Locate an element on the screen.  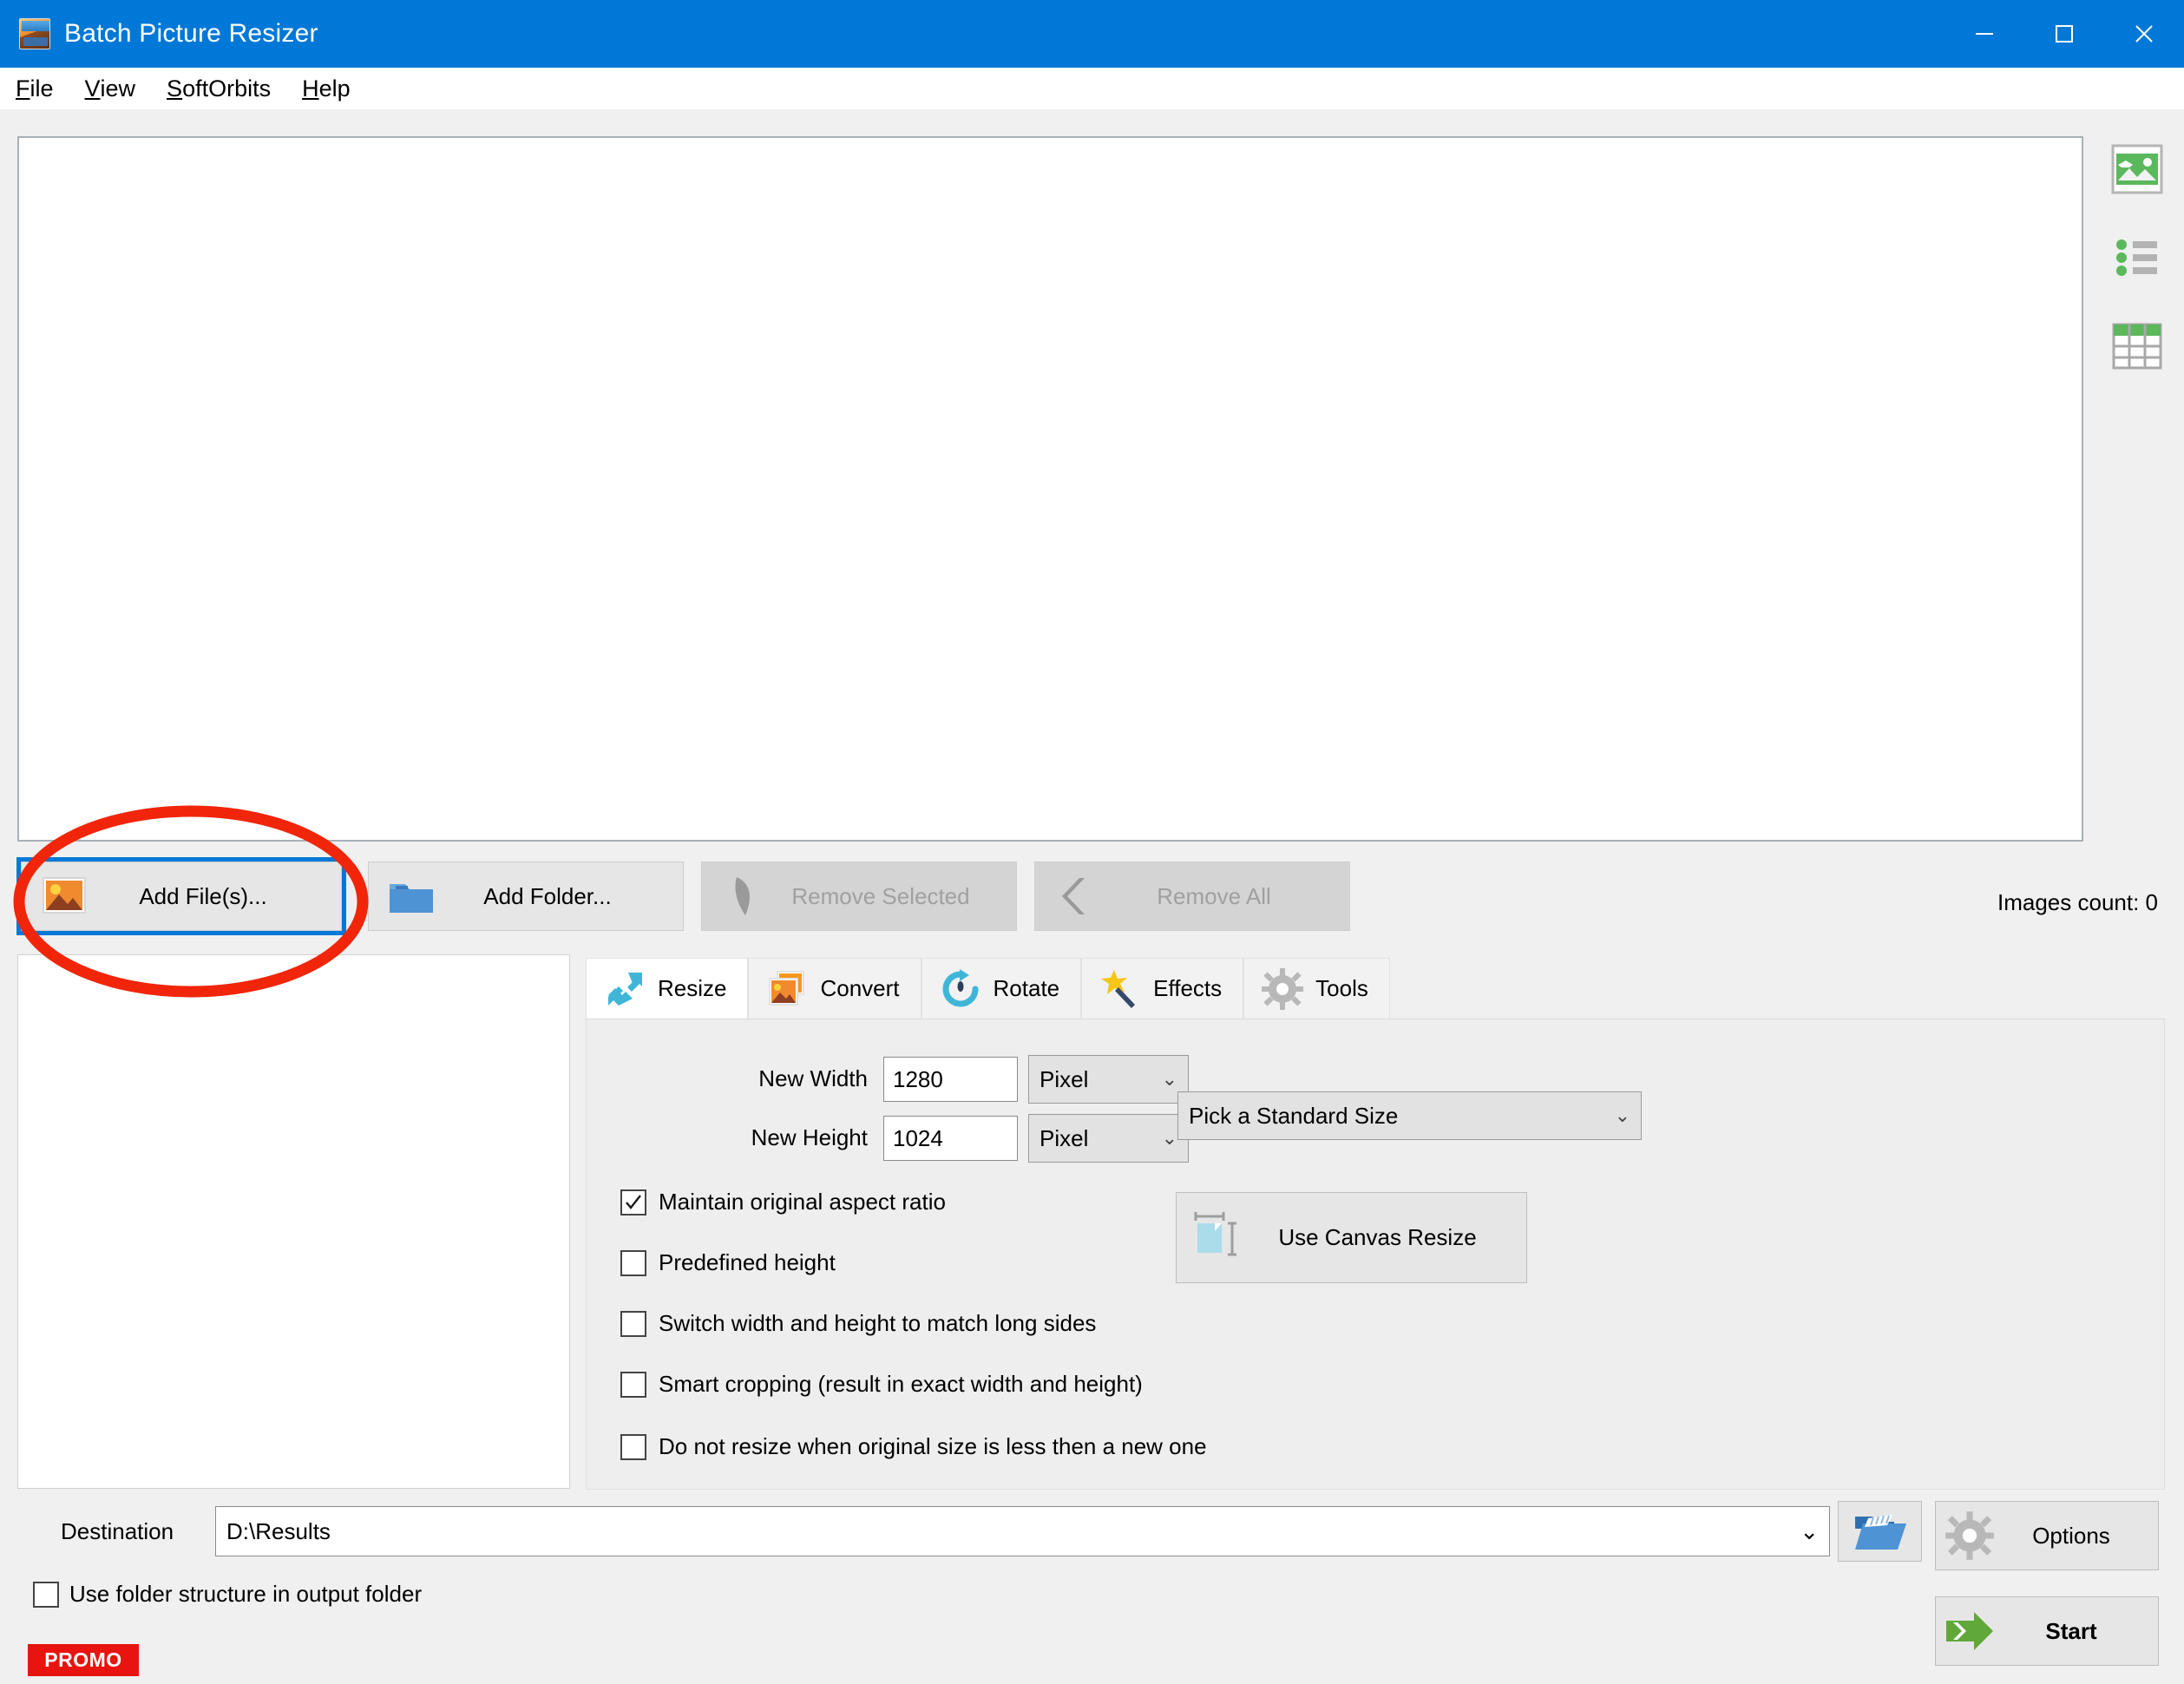
images-count-label: Images count: 0 is located at coordinates (2077, 902).